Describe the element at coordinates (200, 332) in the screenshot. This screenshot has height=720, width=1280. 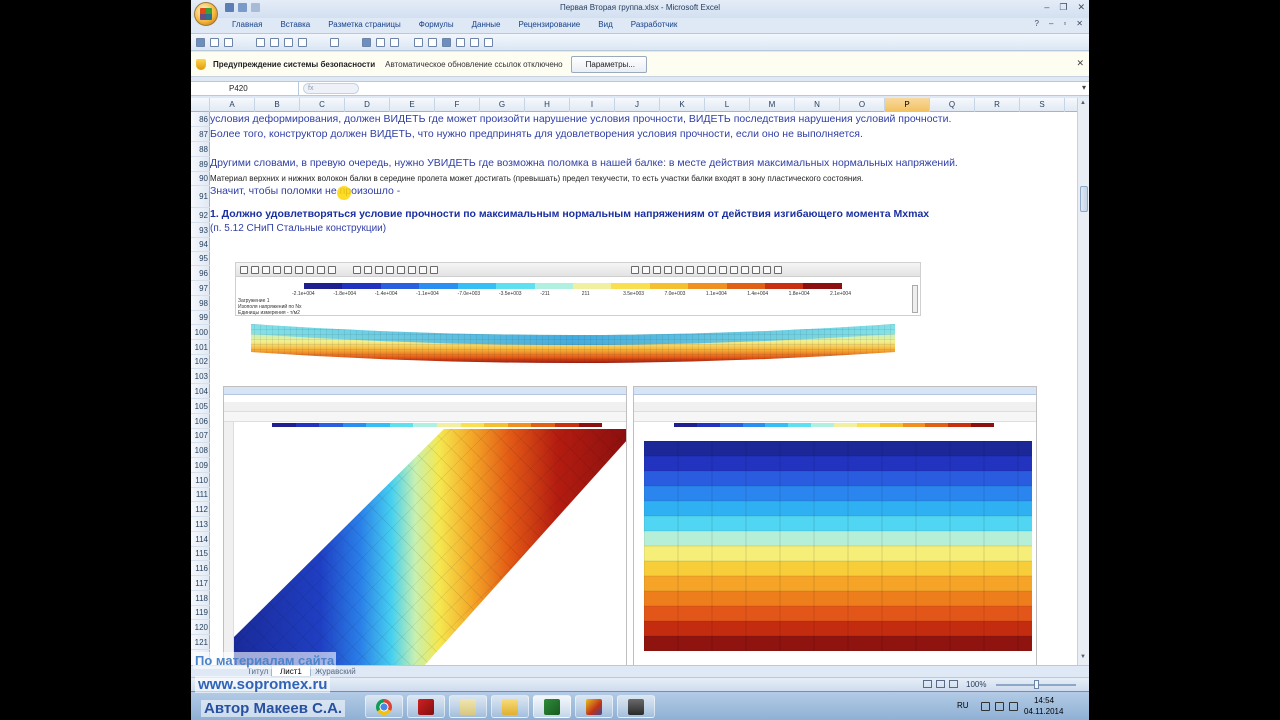
I see `row-header-100: 100` at that location.